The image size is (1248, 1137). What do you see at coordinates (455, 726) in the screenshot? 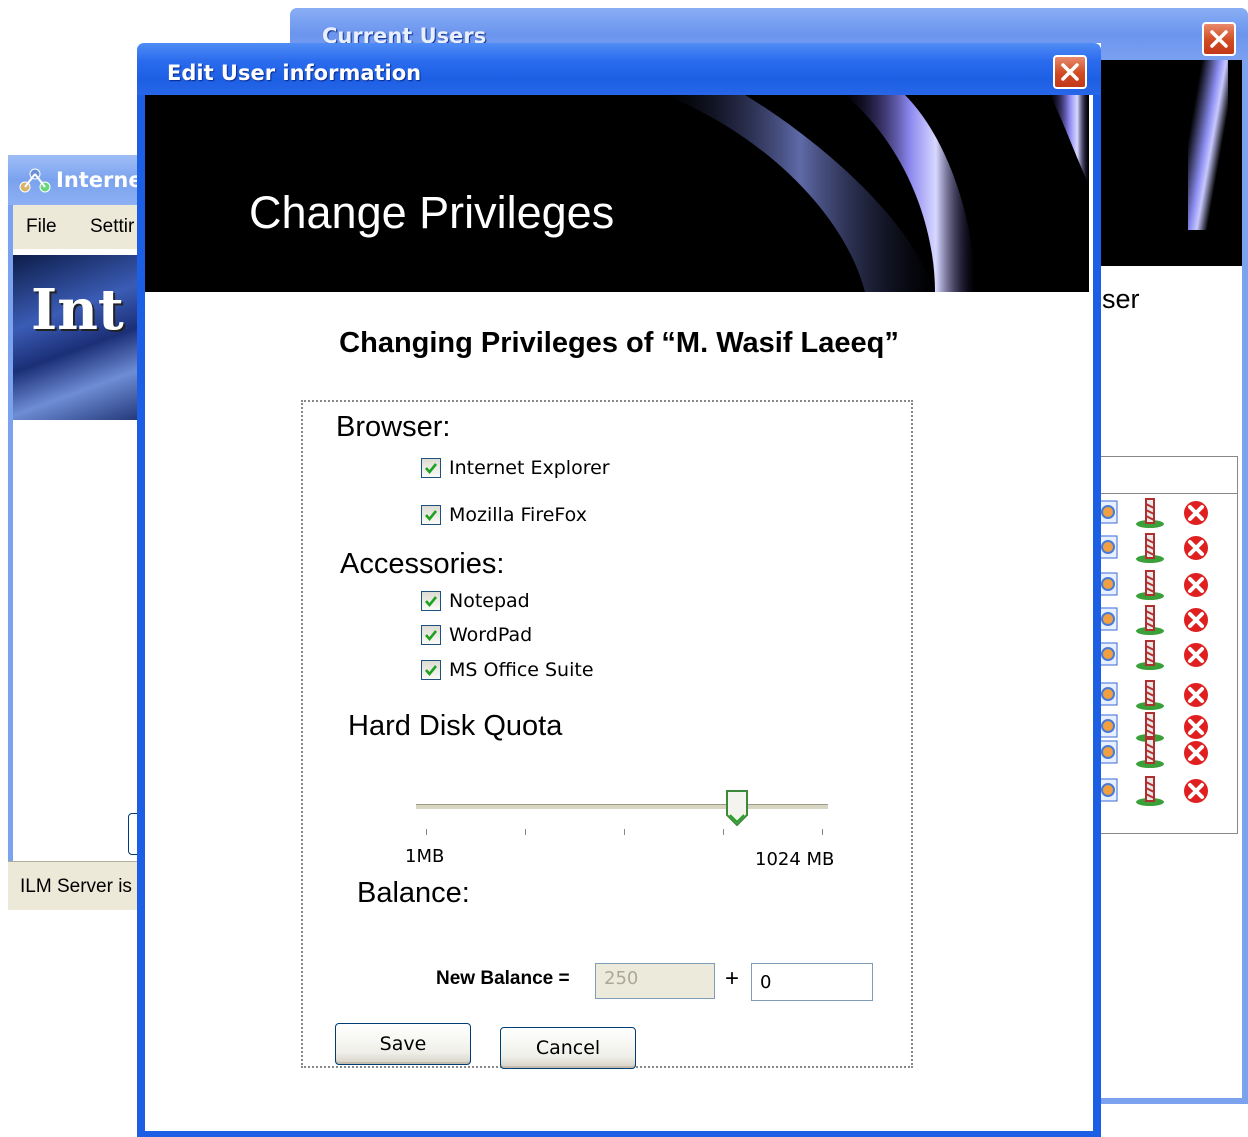
I see `quota-label: Hard Disk Quota` at bounding box center [455, 726].